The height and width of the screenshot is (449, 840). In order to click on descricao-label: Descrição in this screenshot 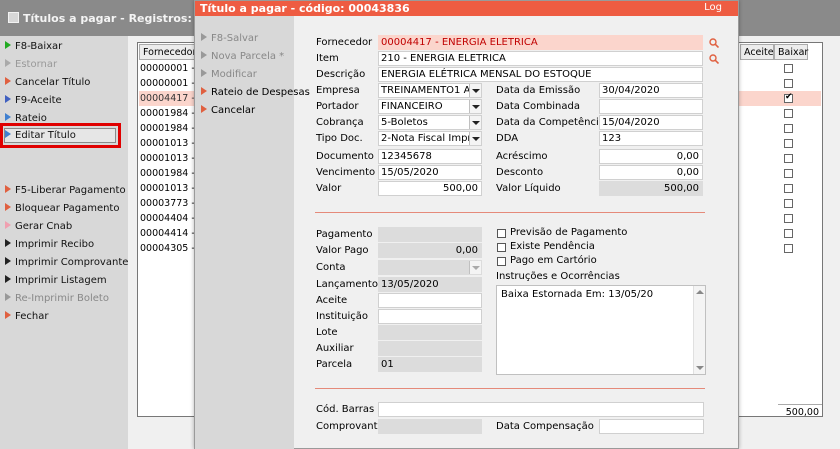, I will do `click(341, 74)`.